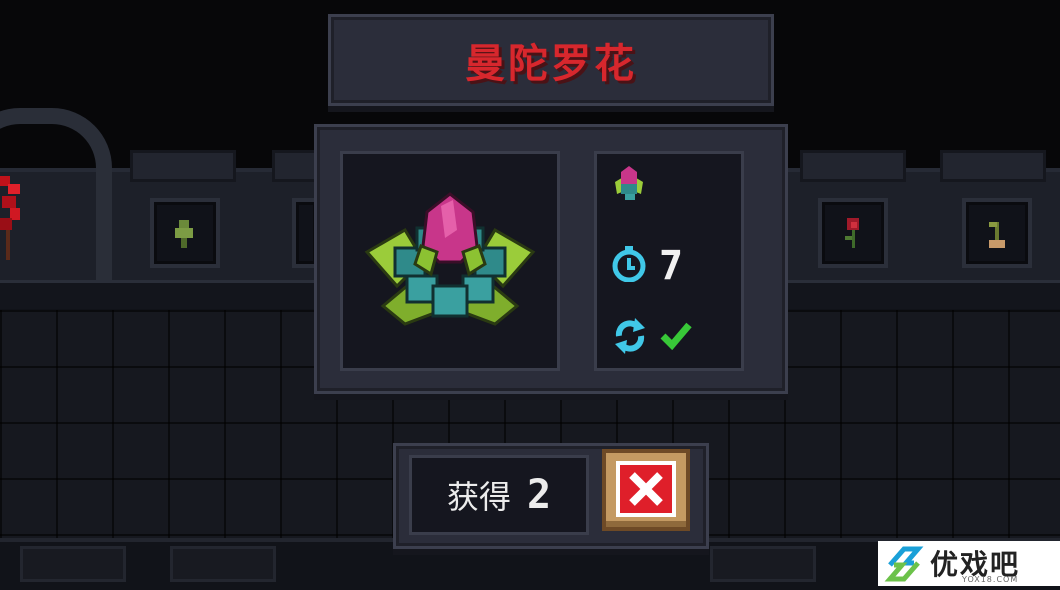  What do you see at coordinates (478, 497) in the screenshot?
I see `obtain-label: 获得` at bounding box center [478, 497].